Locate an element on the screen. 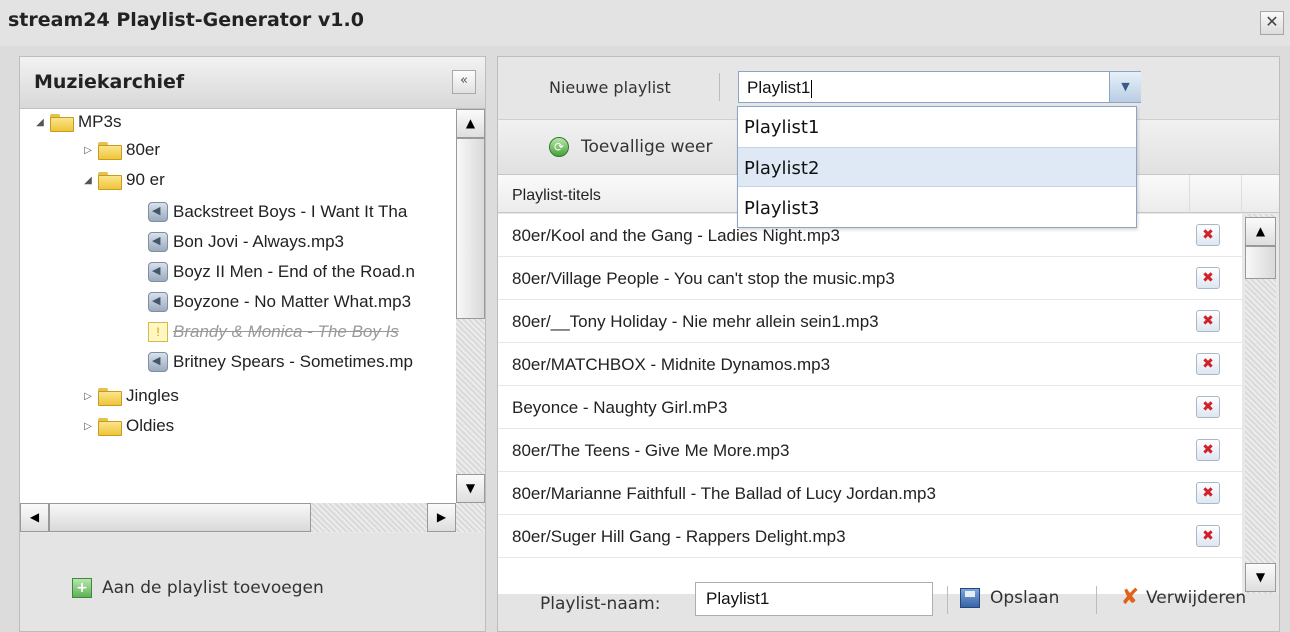 Image resolution: width=1290 pixels, height=632 pixels. floppy-disk-icon is located at coordinates (970, 598).